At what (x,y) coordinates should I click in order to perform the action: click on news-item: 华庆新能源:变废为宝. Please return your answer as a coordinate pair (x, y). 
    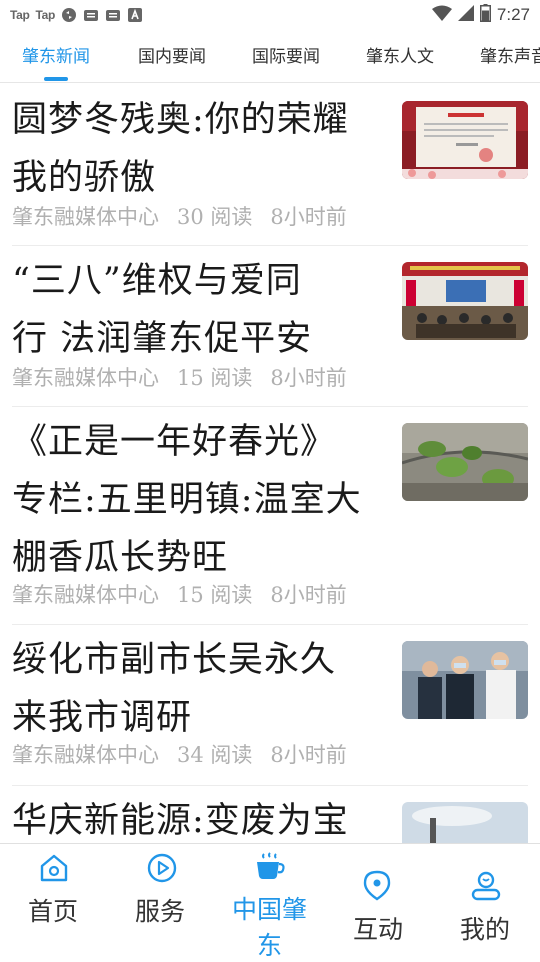
    Looking at the image, I should click on (270, 814).